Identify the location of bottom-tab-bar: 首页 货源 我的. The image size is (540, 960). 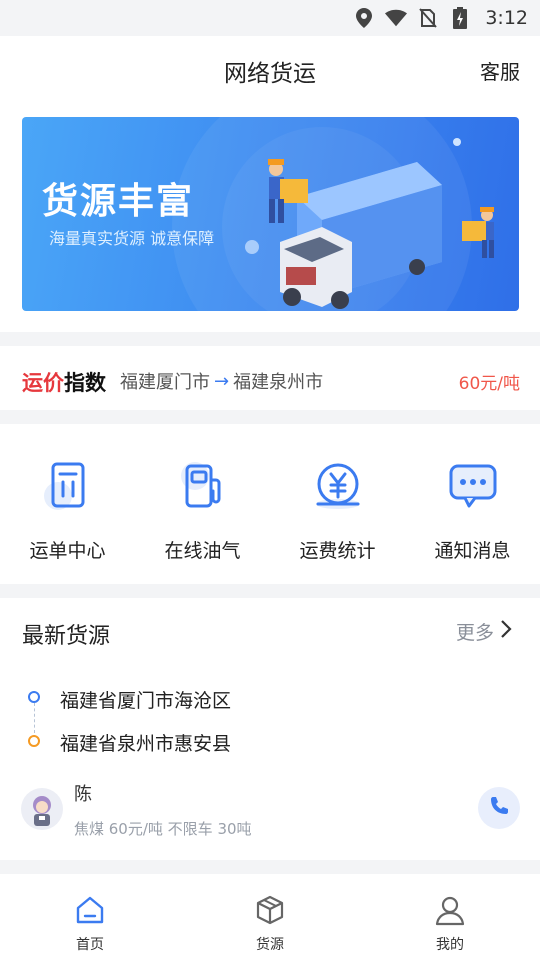
(270, 917).